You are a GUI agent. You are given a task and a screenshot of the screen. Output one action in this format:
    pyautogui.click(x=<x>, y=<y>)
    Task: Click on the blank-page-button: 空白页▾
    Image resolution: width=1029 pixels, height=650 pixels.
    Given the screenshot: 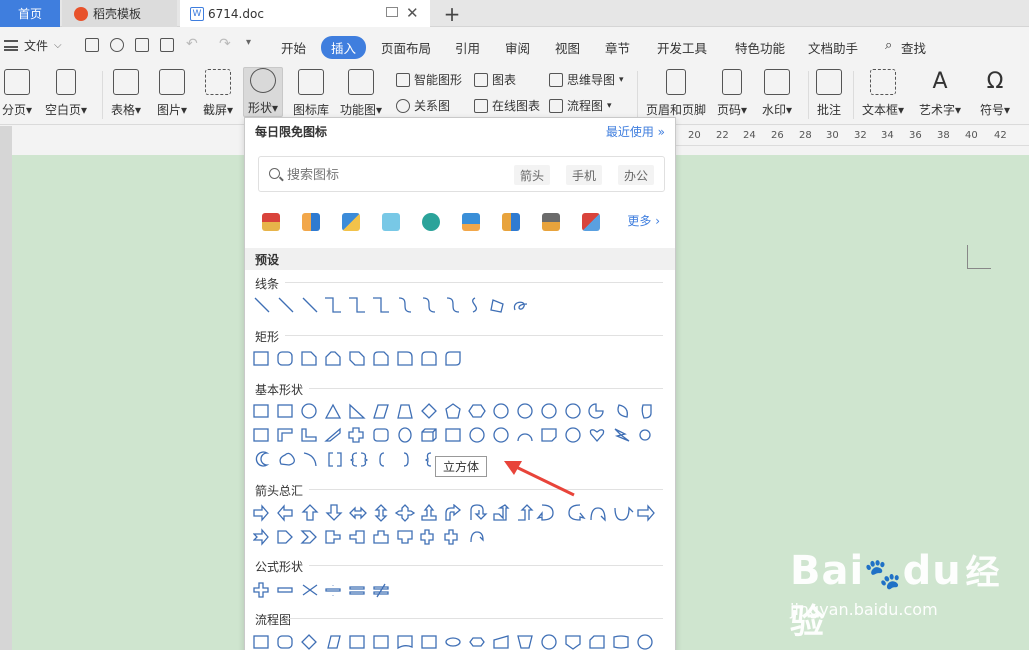 What is the action you would take?
    pyautogui.click(x=66, y=93)
    